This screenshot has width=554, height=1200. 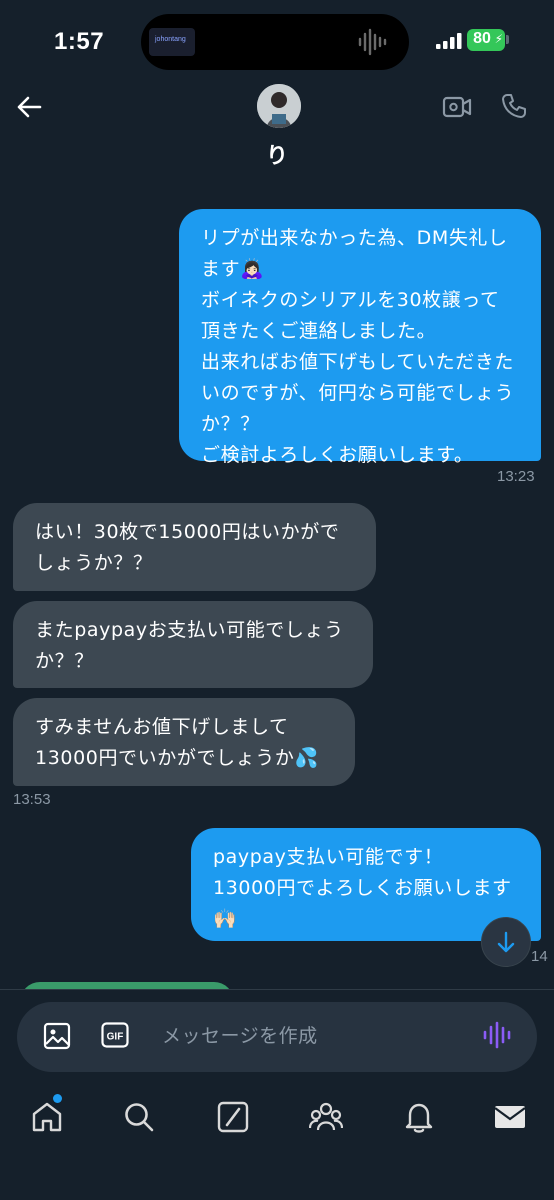 I want to click on messages-icon, so click(x=510, y=1117).